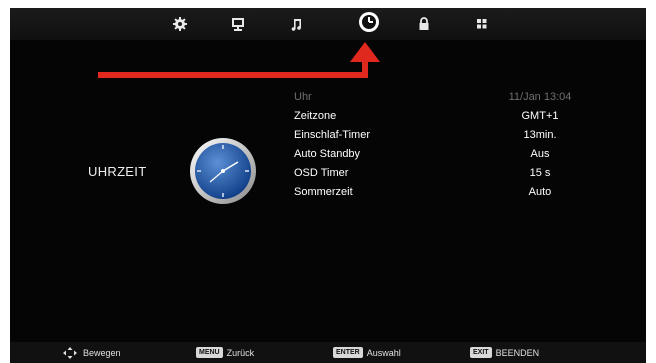 The image size is (656, 363). What do you see at coordinates (223, 171) in the screenshot?
I see `analog-clock-icon` at bounding box center [223, 171].